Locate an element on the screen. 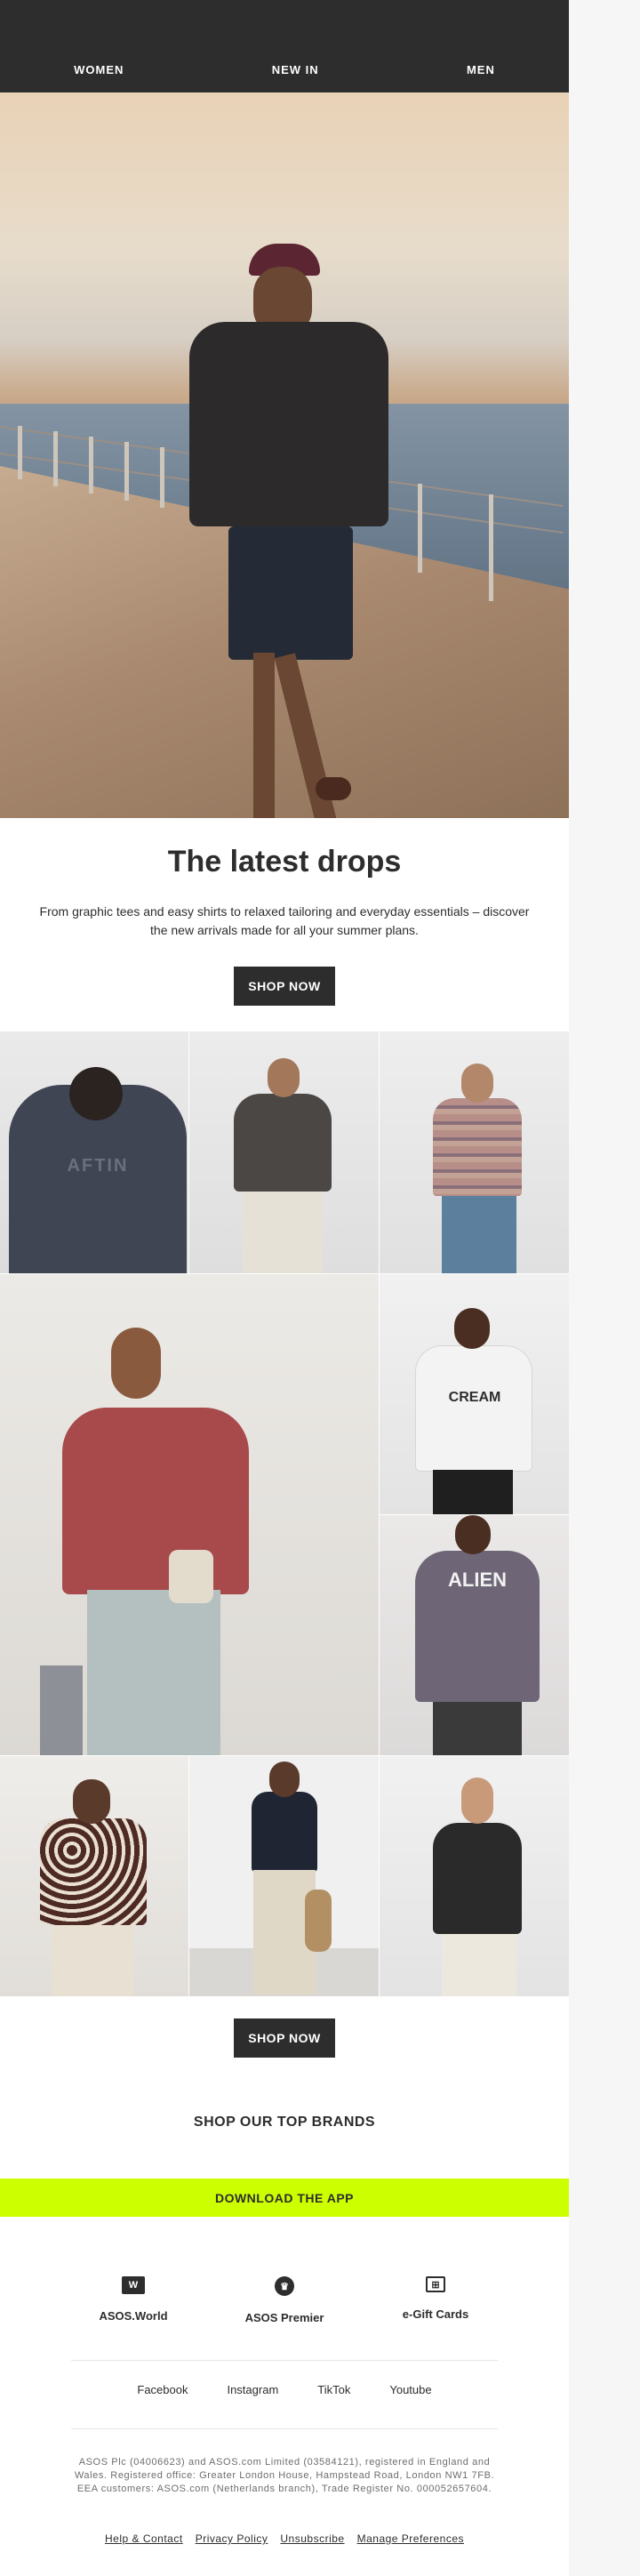 This screenshot has width=640, height=2576. section-title: The latest drops is located at coordinates (284, 862).